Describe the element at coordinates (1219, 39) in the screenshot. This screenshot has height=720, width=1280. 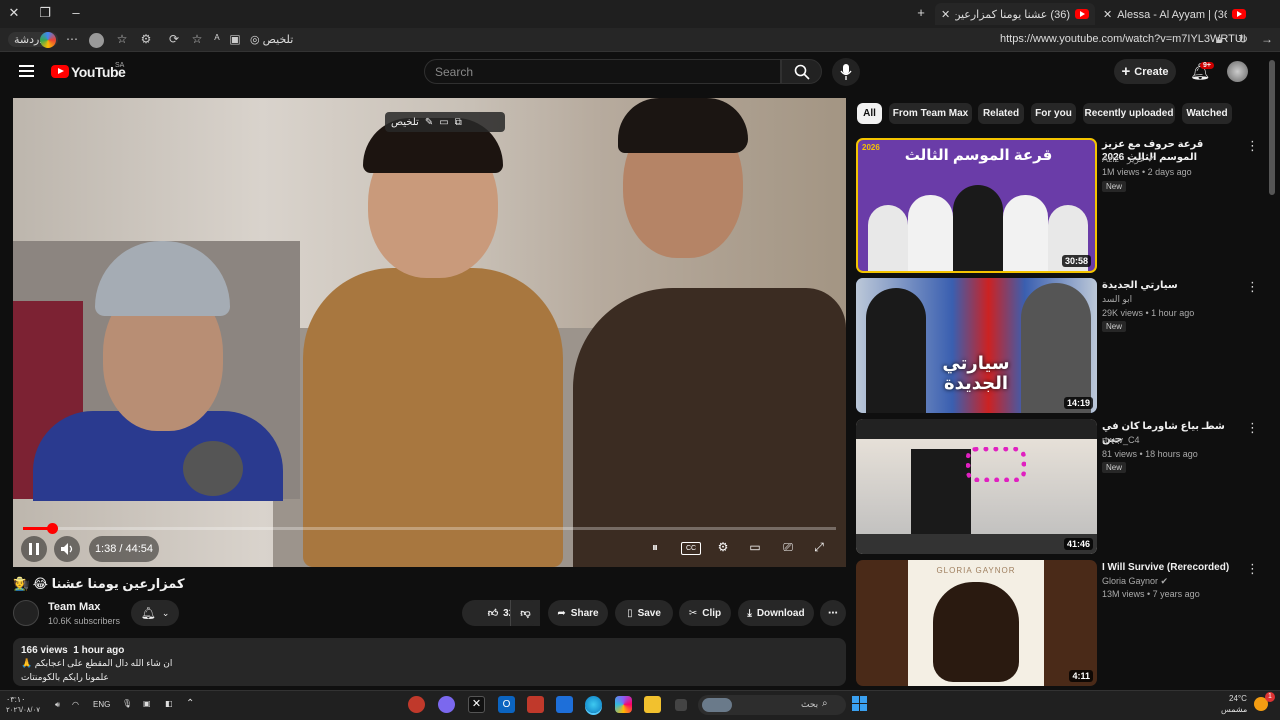
I see `lock-icon: 🔒︎` at that location.